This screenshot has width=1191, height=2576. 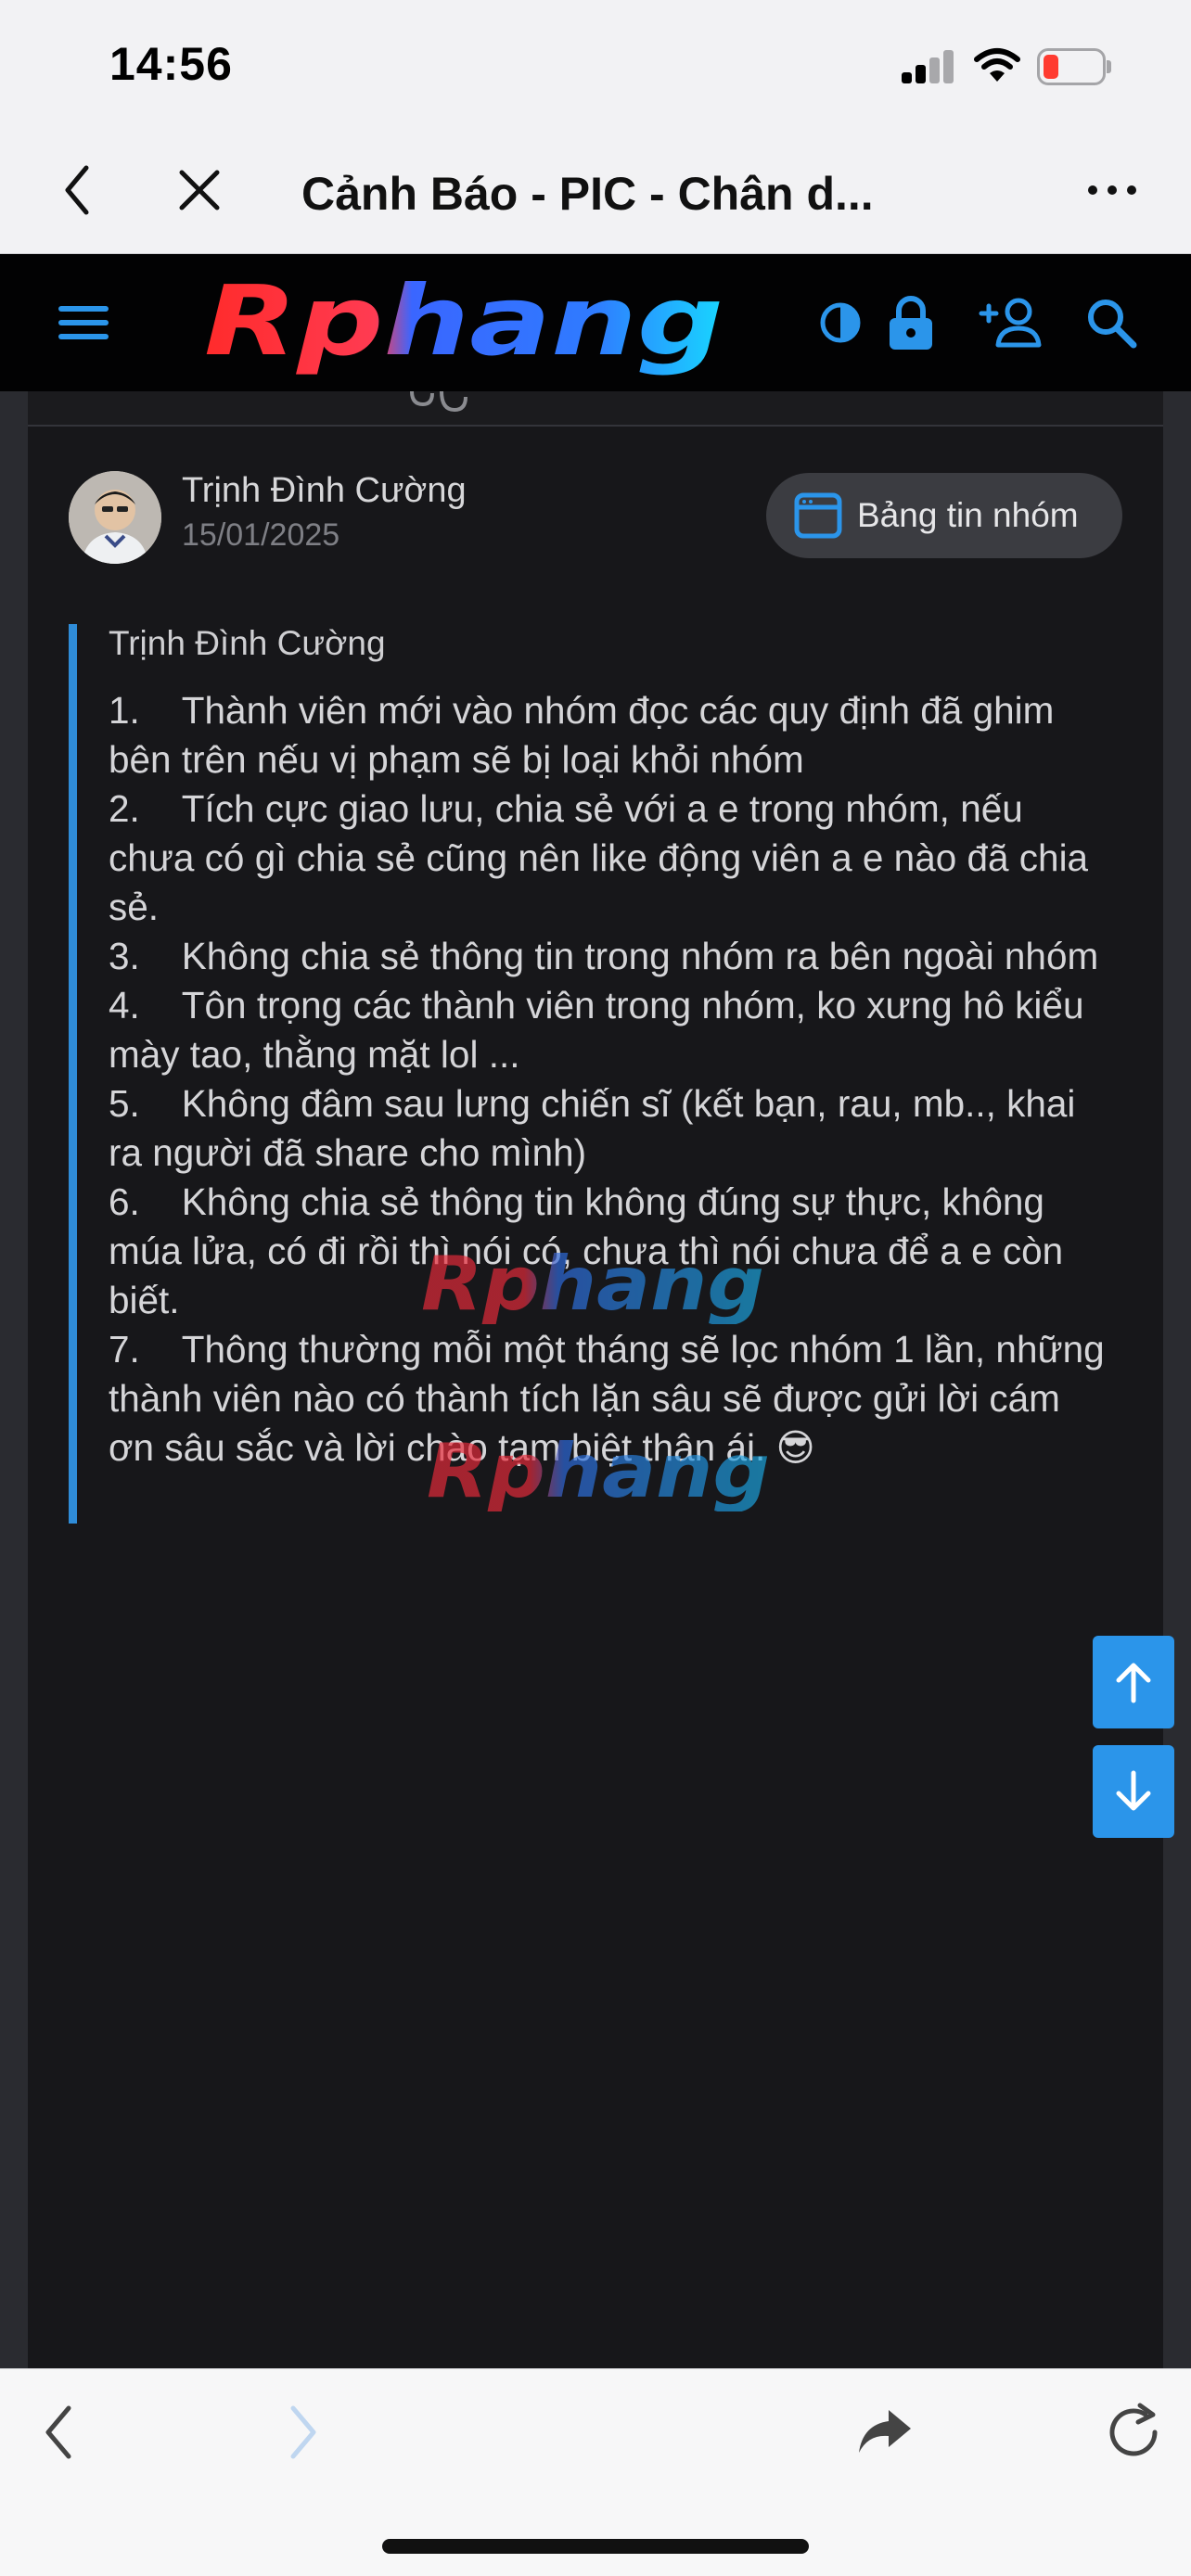 I want to click on arrow-up-icon, so click(x=1133, y=1683).